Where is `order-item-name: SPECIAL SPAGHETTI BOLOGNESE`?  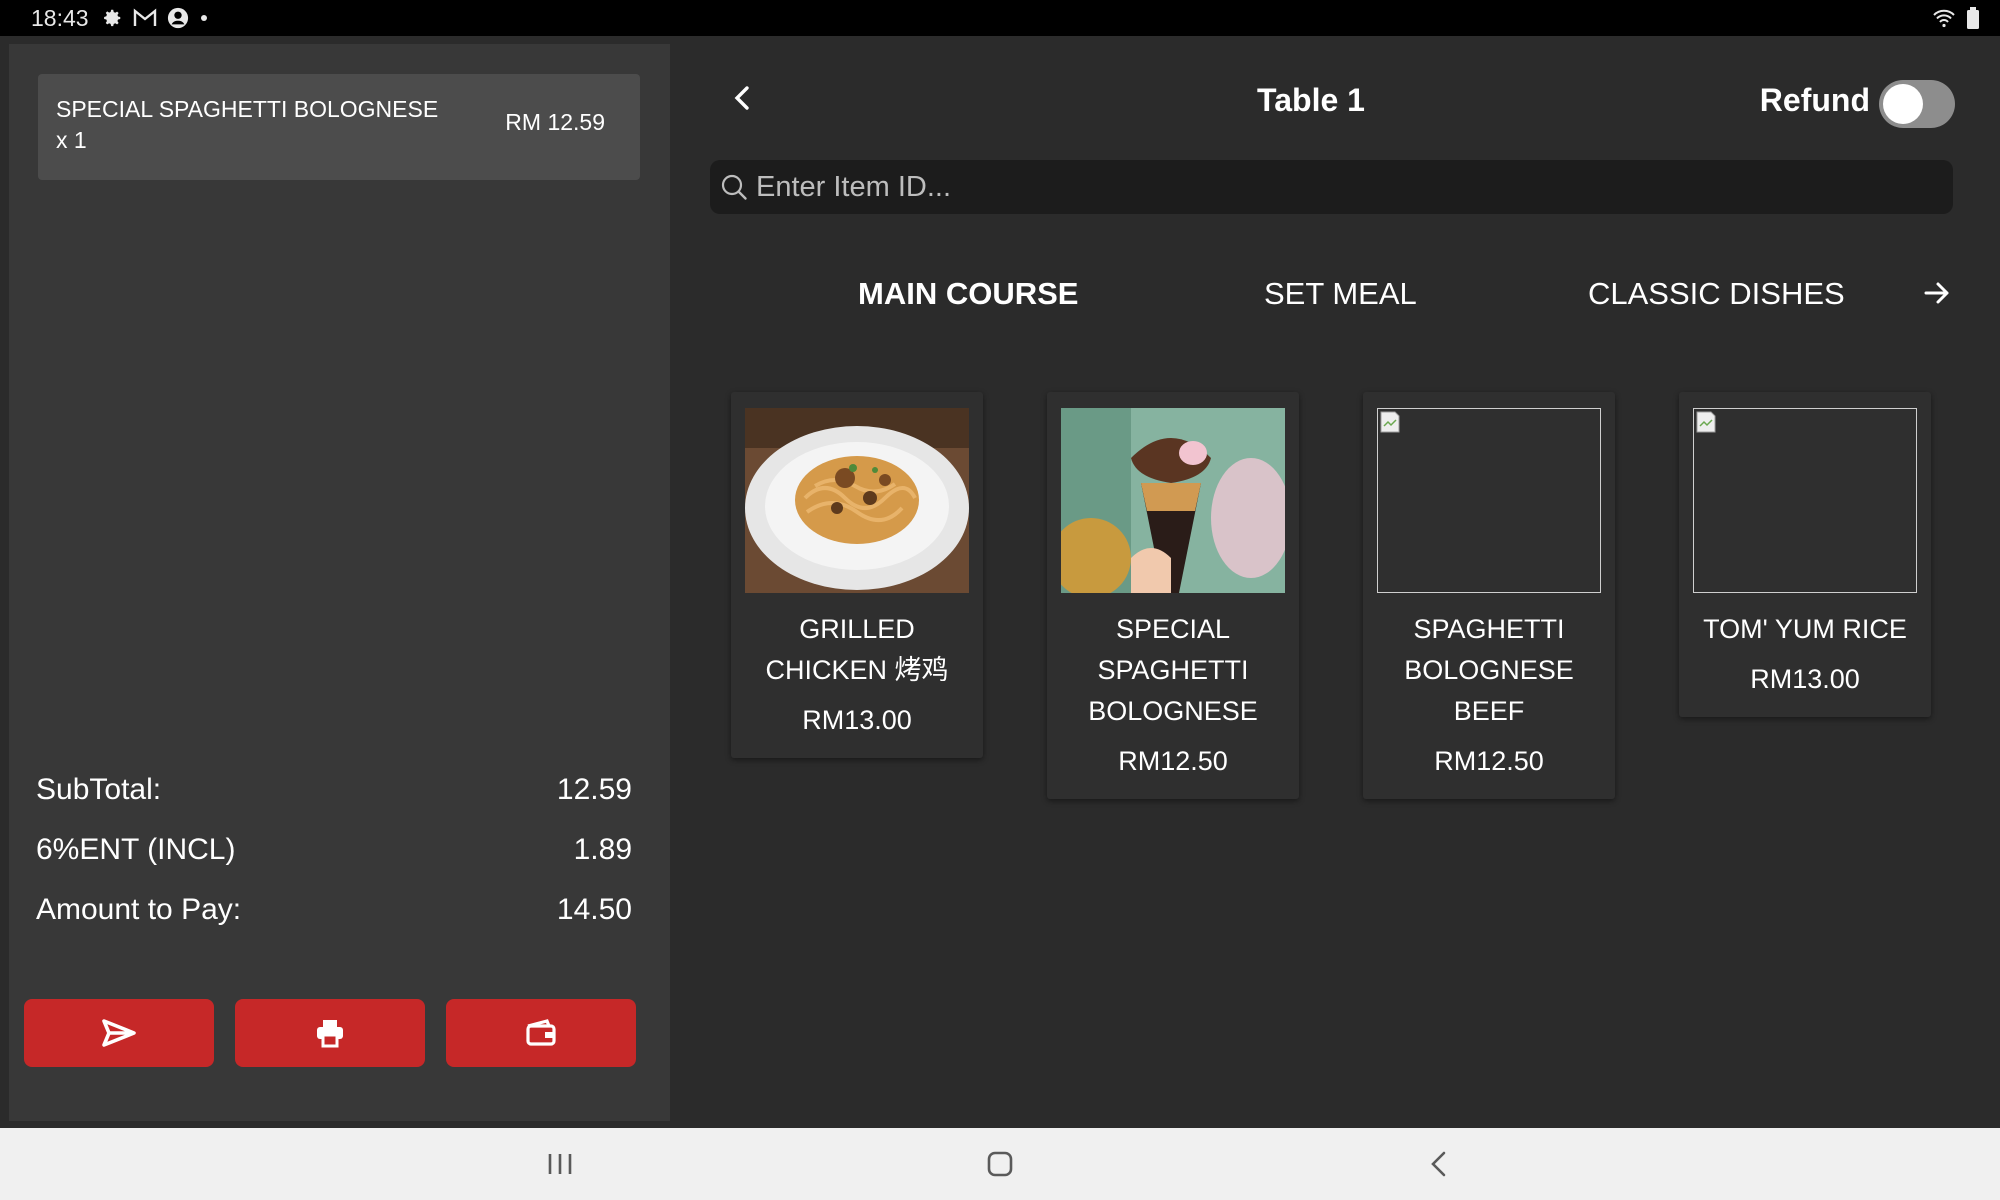
order-item-name: SPECIAL SPAGHETTI BOLOGNESE is located at coordinates (247, 109).